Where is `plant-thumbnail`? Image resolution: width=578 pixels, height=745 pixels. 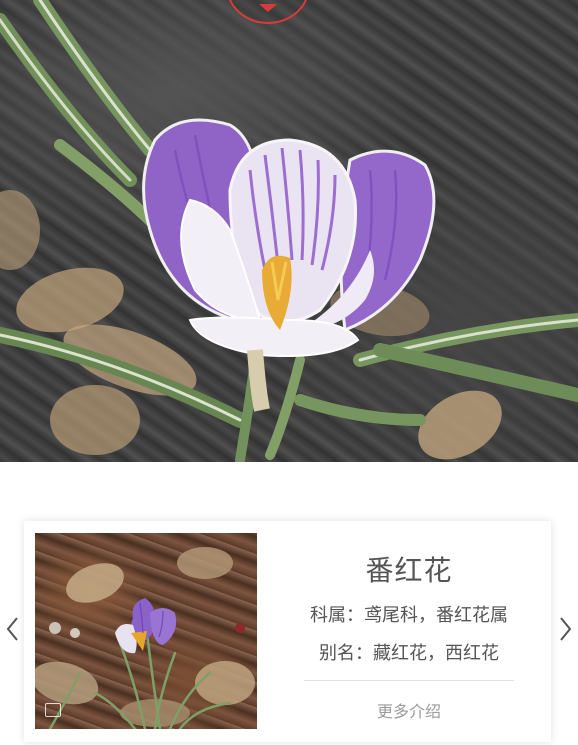
plant-thumbnail is located at coordinates (146, 631).